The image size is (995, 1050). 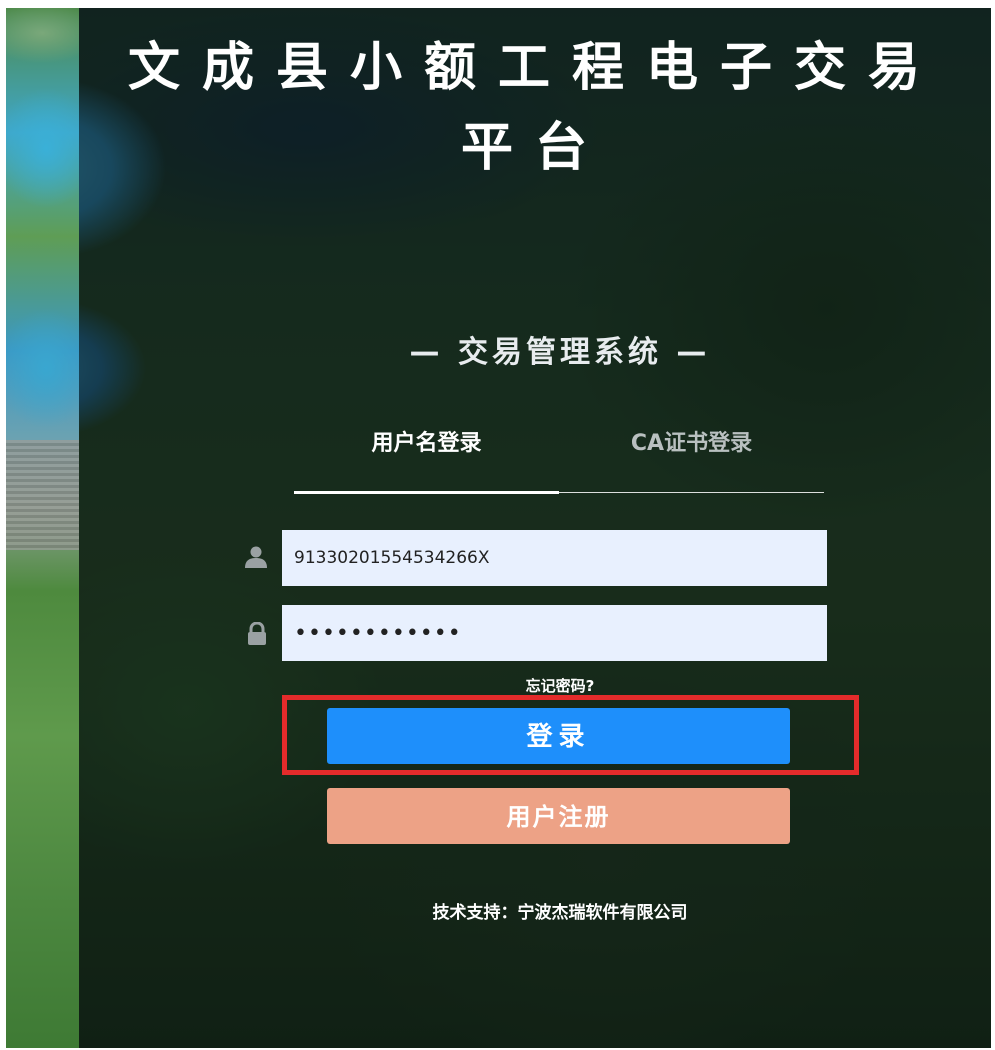 I want to click on page-title: 文成县小额工程电子交易 平台, so click(x=535, y=108).